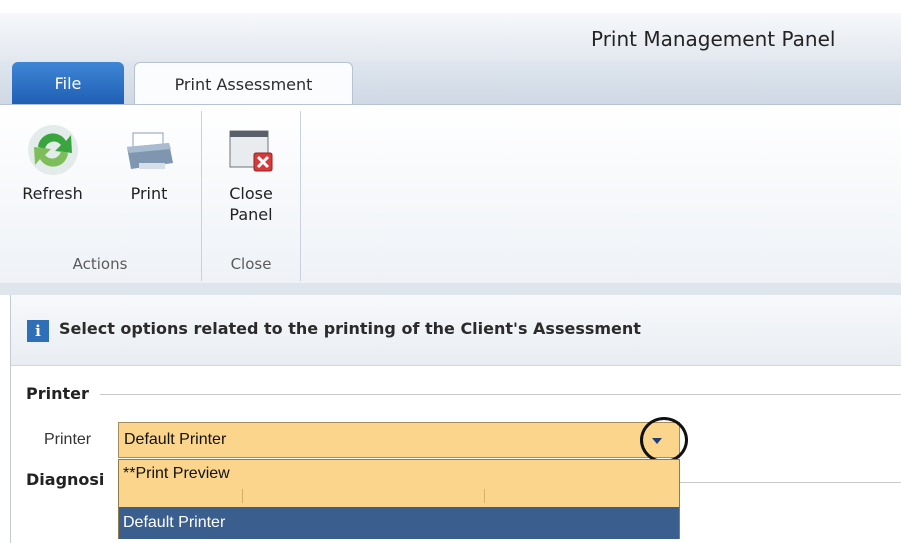 This screenshot has width=901, height=543. What do you see at coordinates (100, 264) in the screenshot?
I see `group-label-actions: Actions` at bounding box center [100, 264].